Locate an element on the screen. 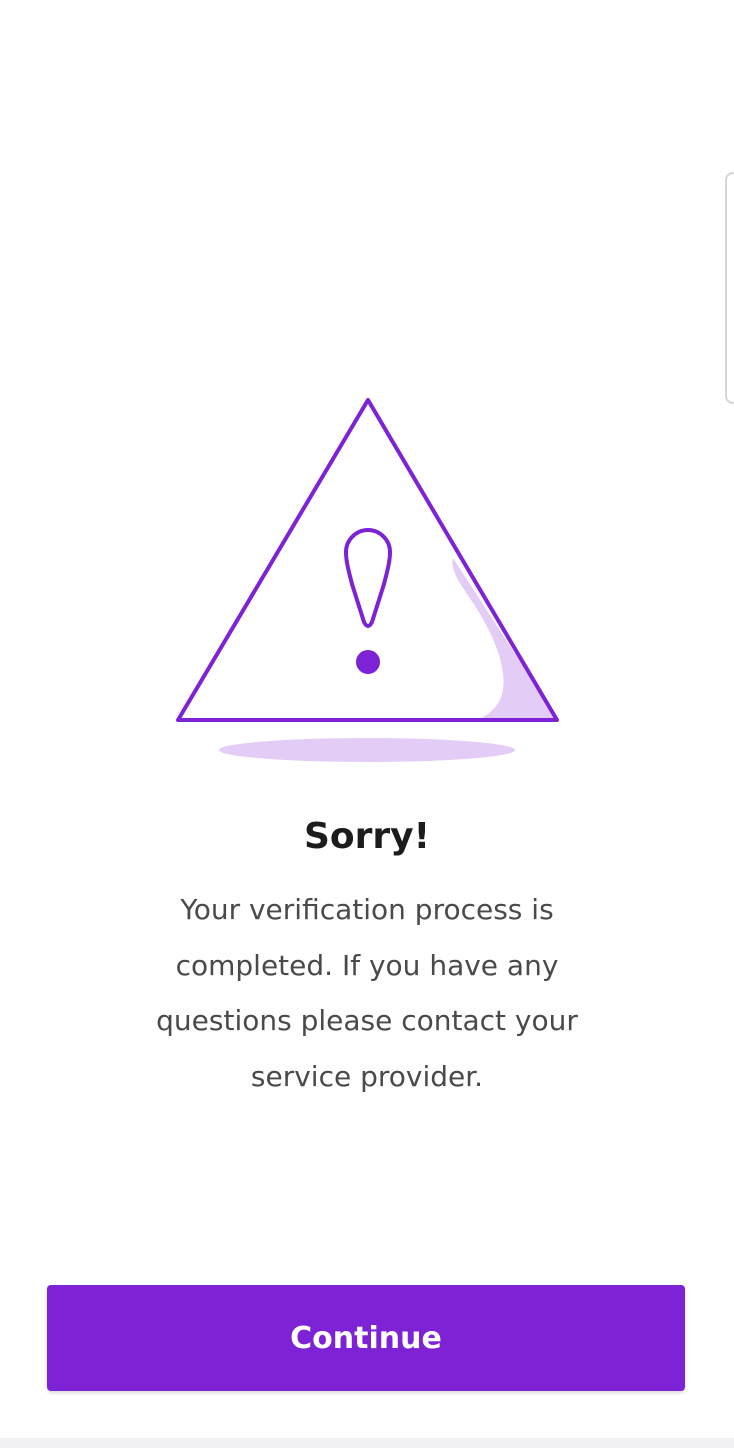  warning-illustration is located at coordinates (367, 580).